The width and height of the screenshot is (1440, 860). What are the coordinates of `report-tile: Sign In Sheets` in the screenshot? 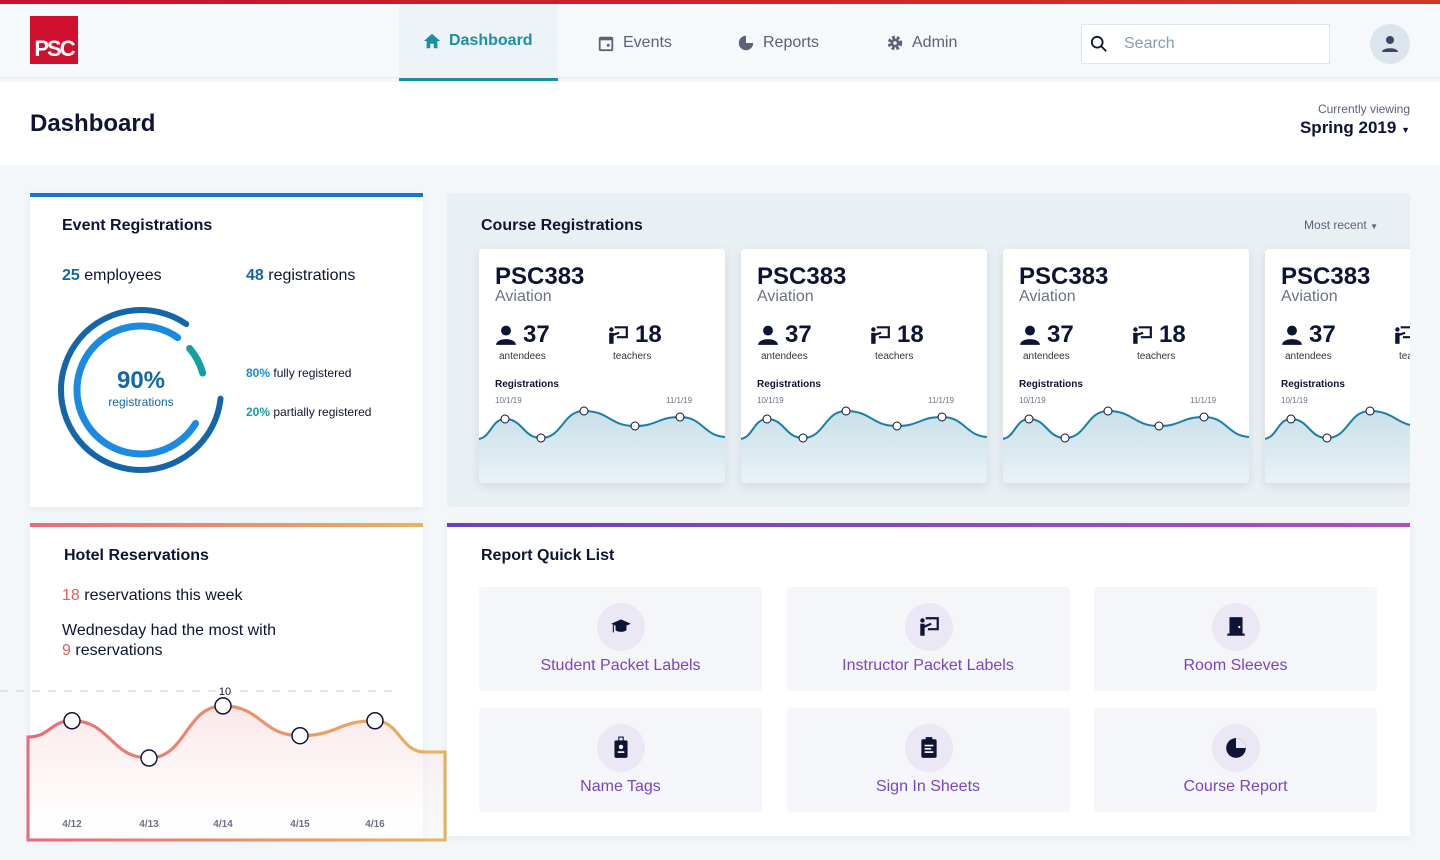 It's located at (928, 760).